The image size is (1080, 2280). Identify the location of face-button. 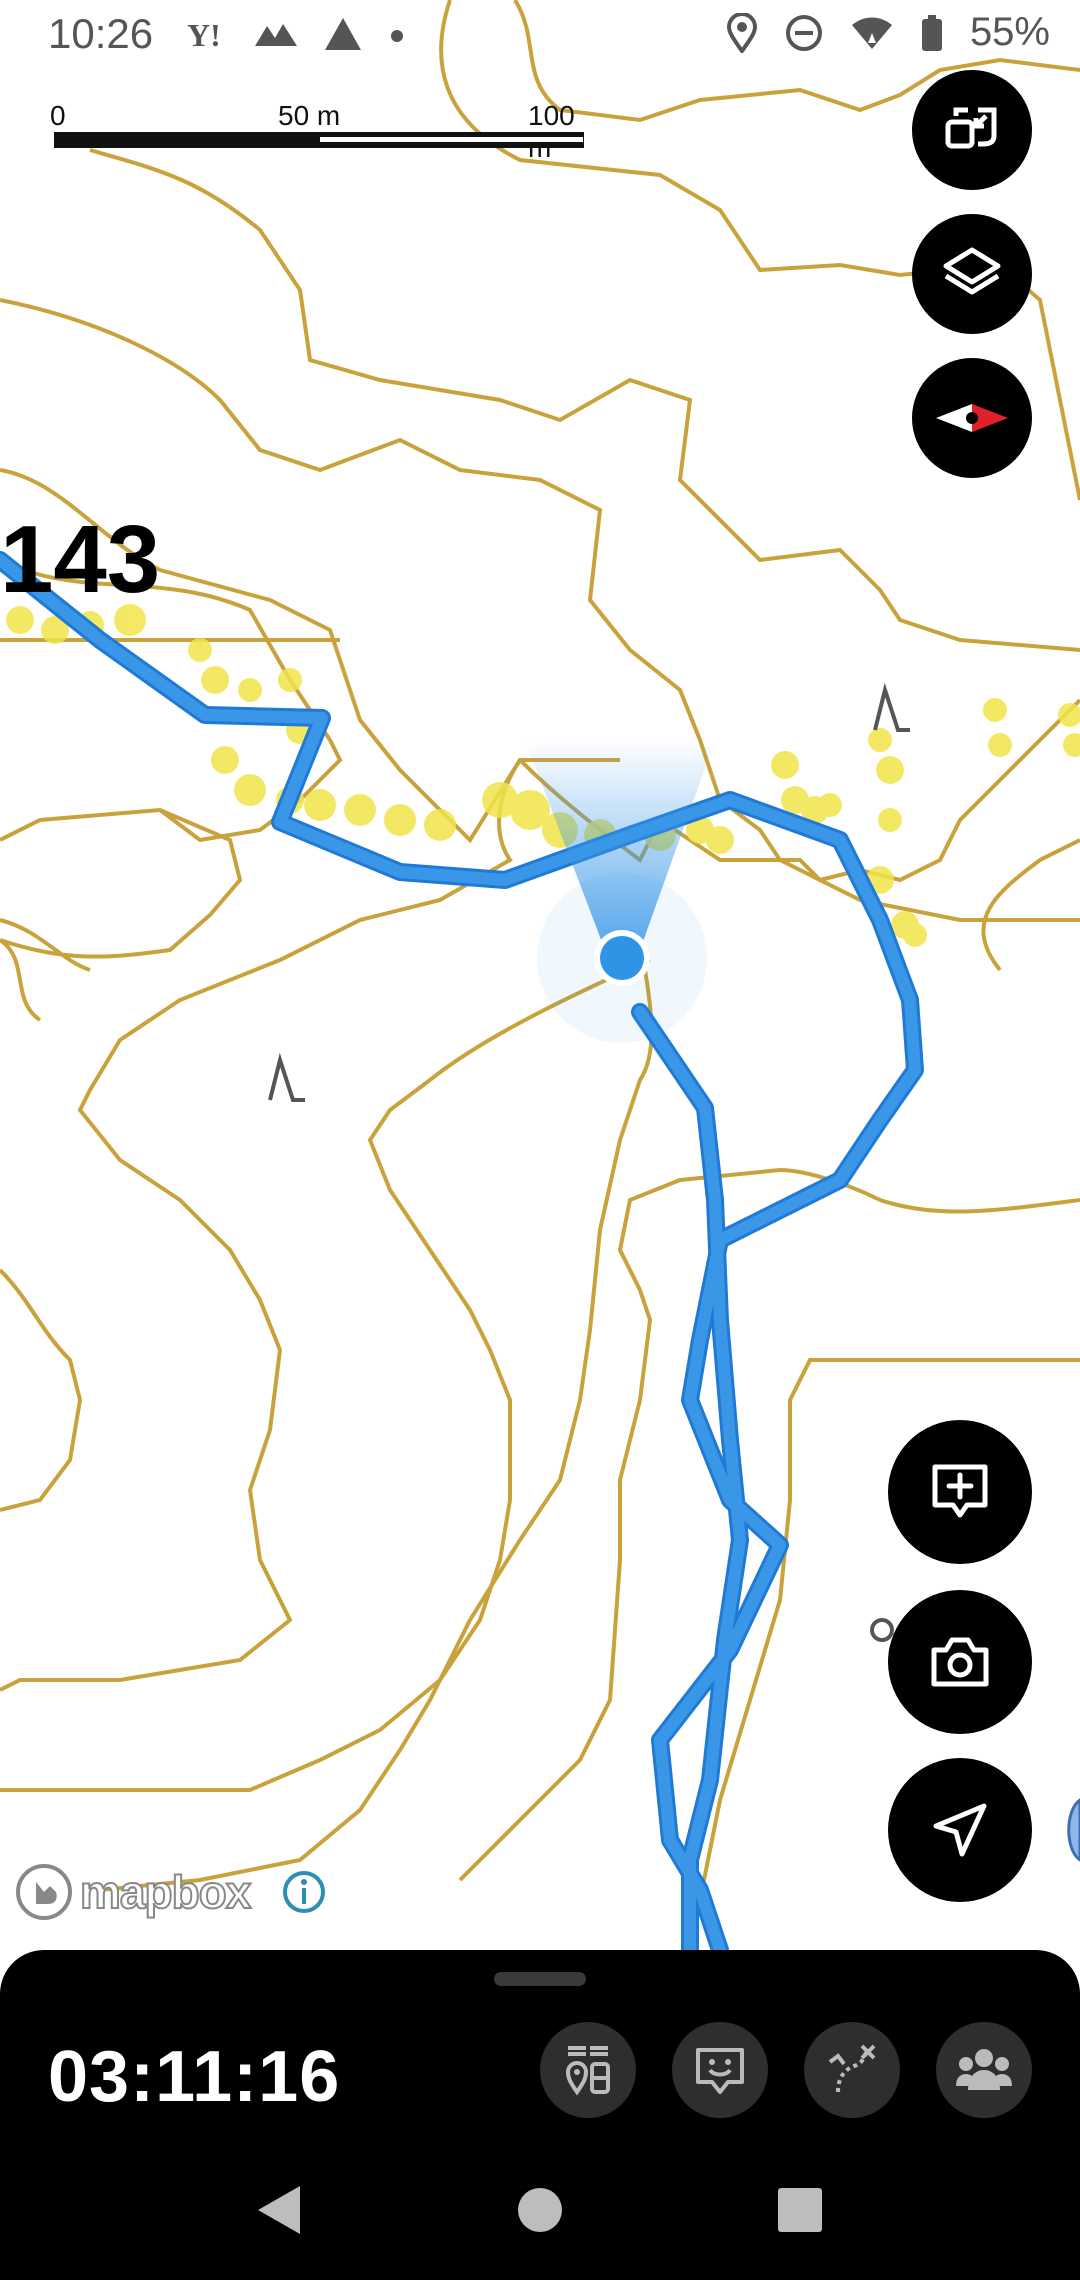
(720, 2070).